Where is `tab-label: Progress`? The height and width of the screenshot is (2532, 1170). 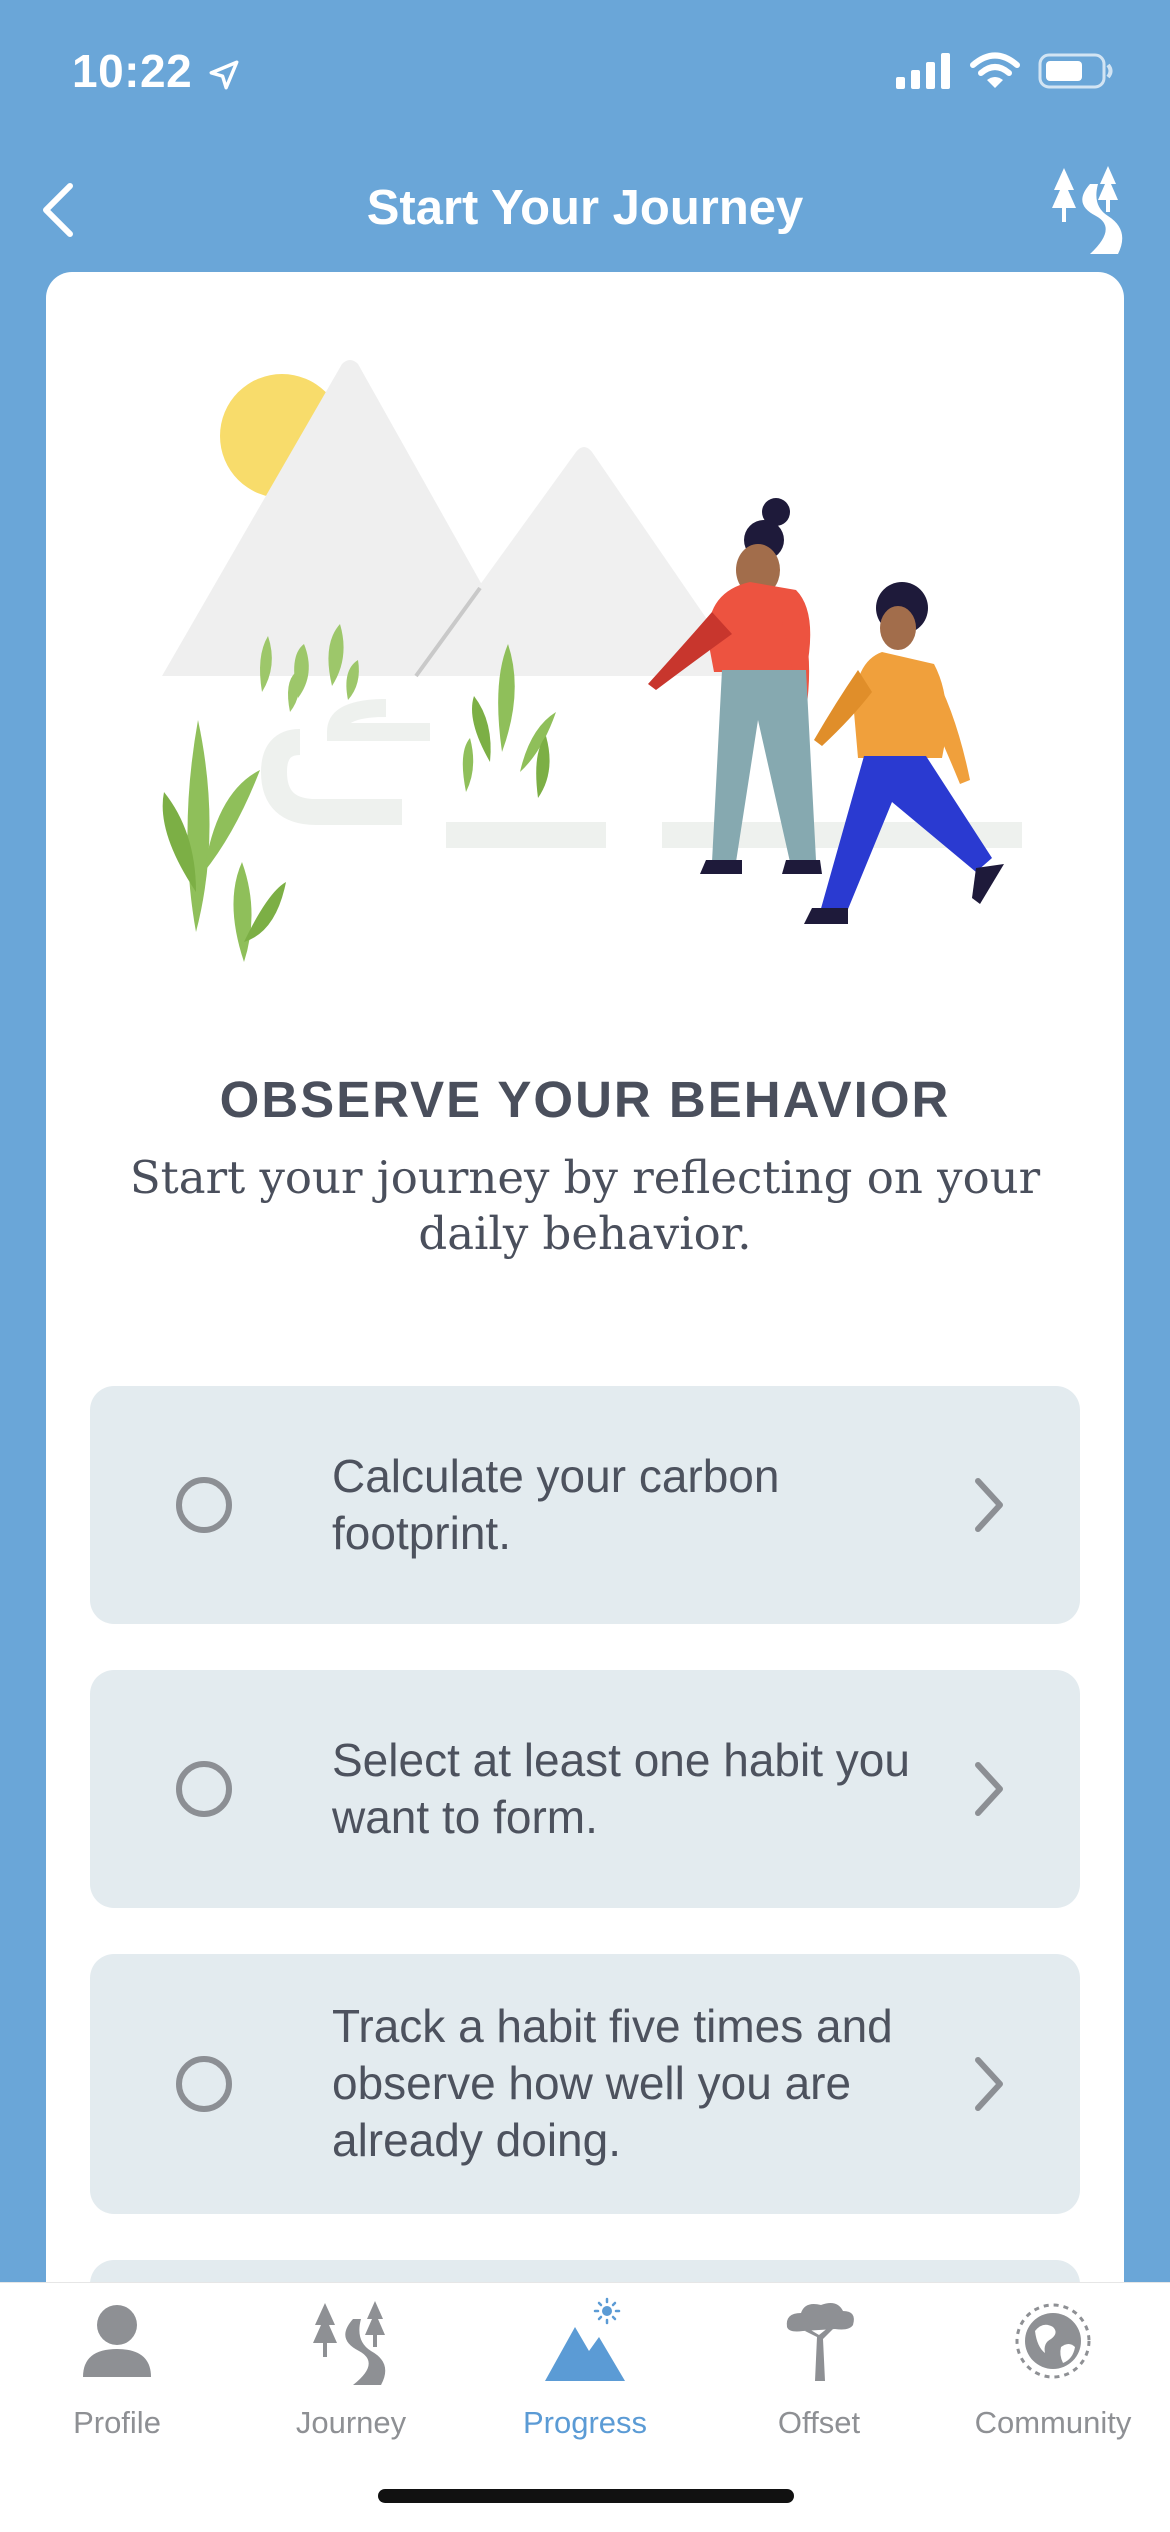
tab-label: Progress is located at coordinates (585, 2422).